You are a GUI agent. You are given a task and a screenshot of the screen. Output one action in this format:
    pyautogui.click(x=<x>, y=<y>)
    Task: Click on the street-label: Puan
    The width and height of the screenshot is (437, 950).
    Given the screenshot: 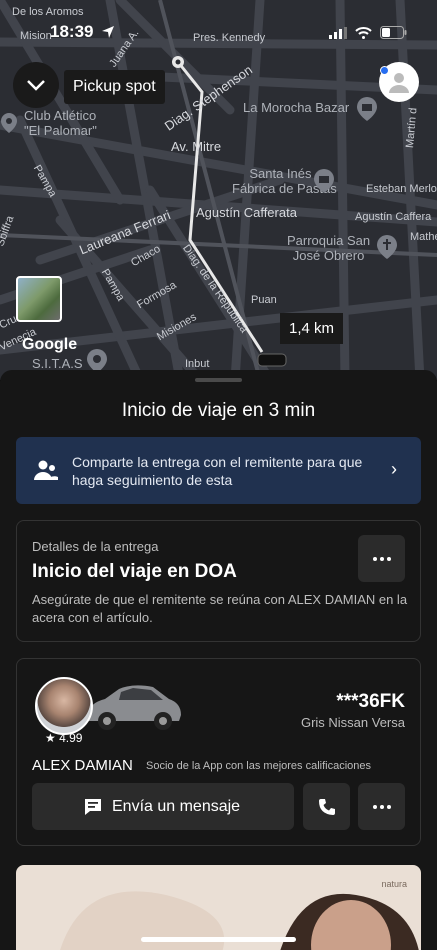 What is the action you would take?
    pyautogui.click(x=264, y=300)
    